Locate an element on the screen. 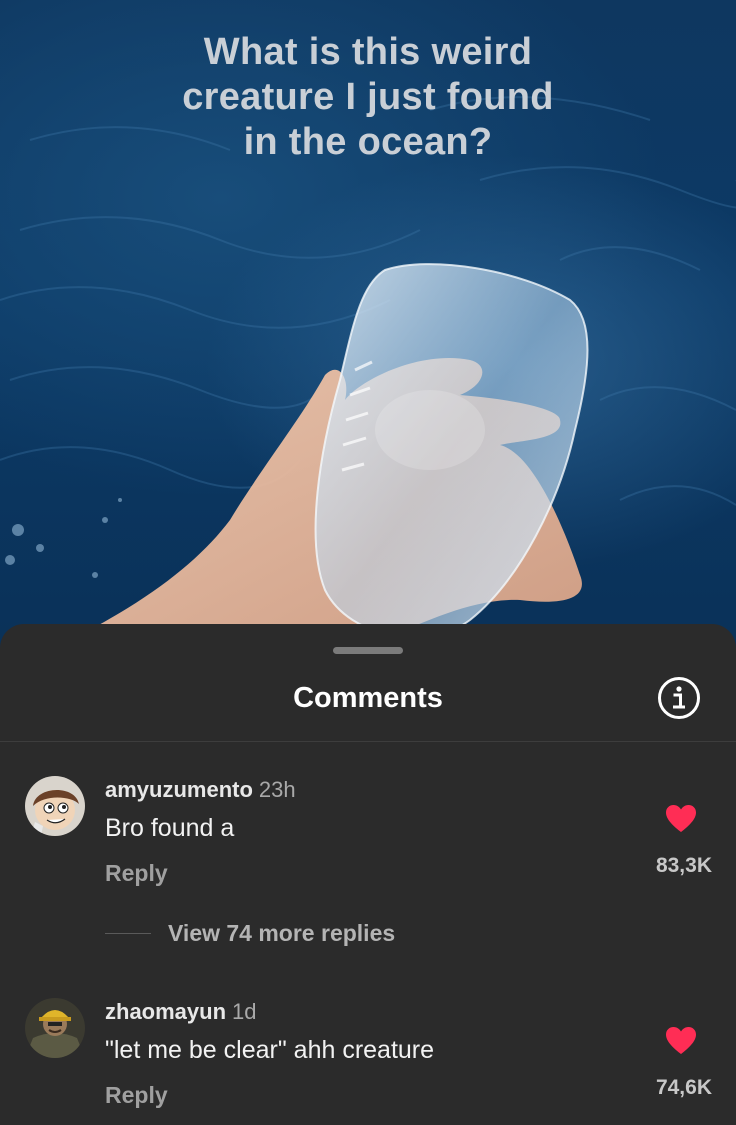 The image size is (736, 1125). username-text: zhaomayun is located at coordinates (165, 1011).